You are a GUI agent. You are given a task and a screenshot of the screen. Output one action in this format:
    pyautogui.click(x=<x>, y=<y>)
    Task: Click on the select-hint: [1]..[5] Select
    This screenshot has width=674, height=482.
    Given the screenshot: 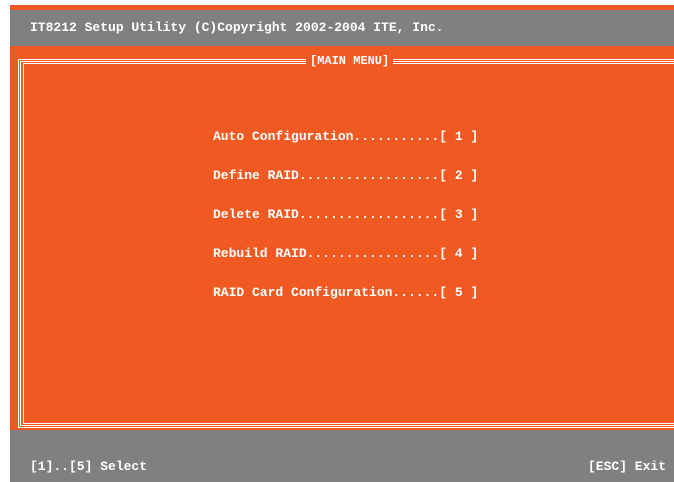 What is the action you would take?
    pyautogui.click(x=89, y=466)
    